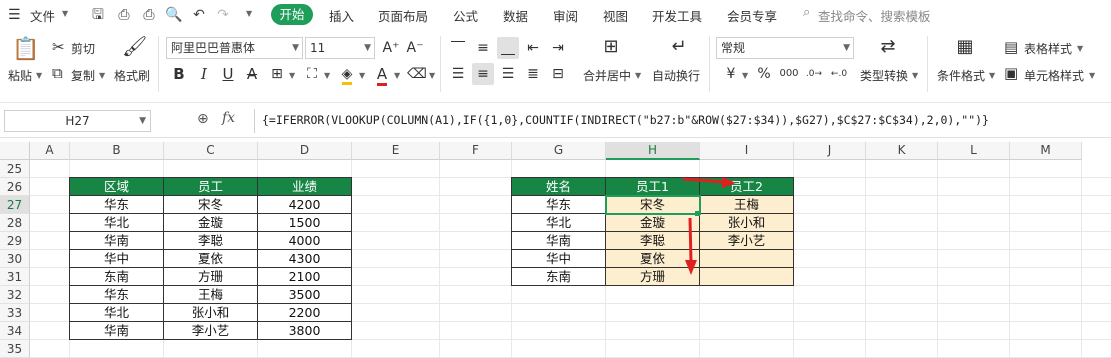  Describe the element at coordinates (1011, 73) in the screenshot. I see `cell-style-icon: ▣` at that location.